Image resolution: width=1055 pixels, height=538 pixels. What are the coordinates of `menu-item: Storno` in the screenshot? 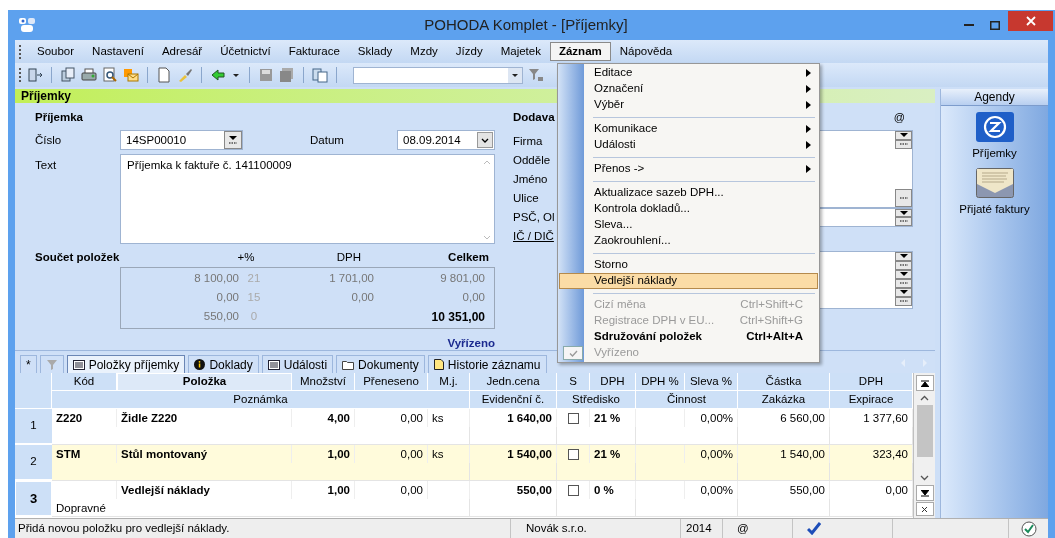 It's located at (688, 265).